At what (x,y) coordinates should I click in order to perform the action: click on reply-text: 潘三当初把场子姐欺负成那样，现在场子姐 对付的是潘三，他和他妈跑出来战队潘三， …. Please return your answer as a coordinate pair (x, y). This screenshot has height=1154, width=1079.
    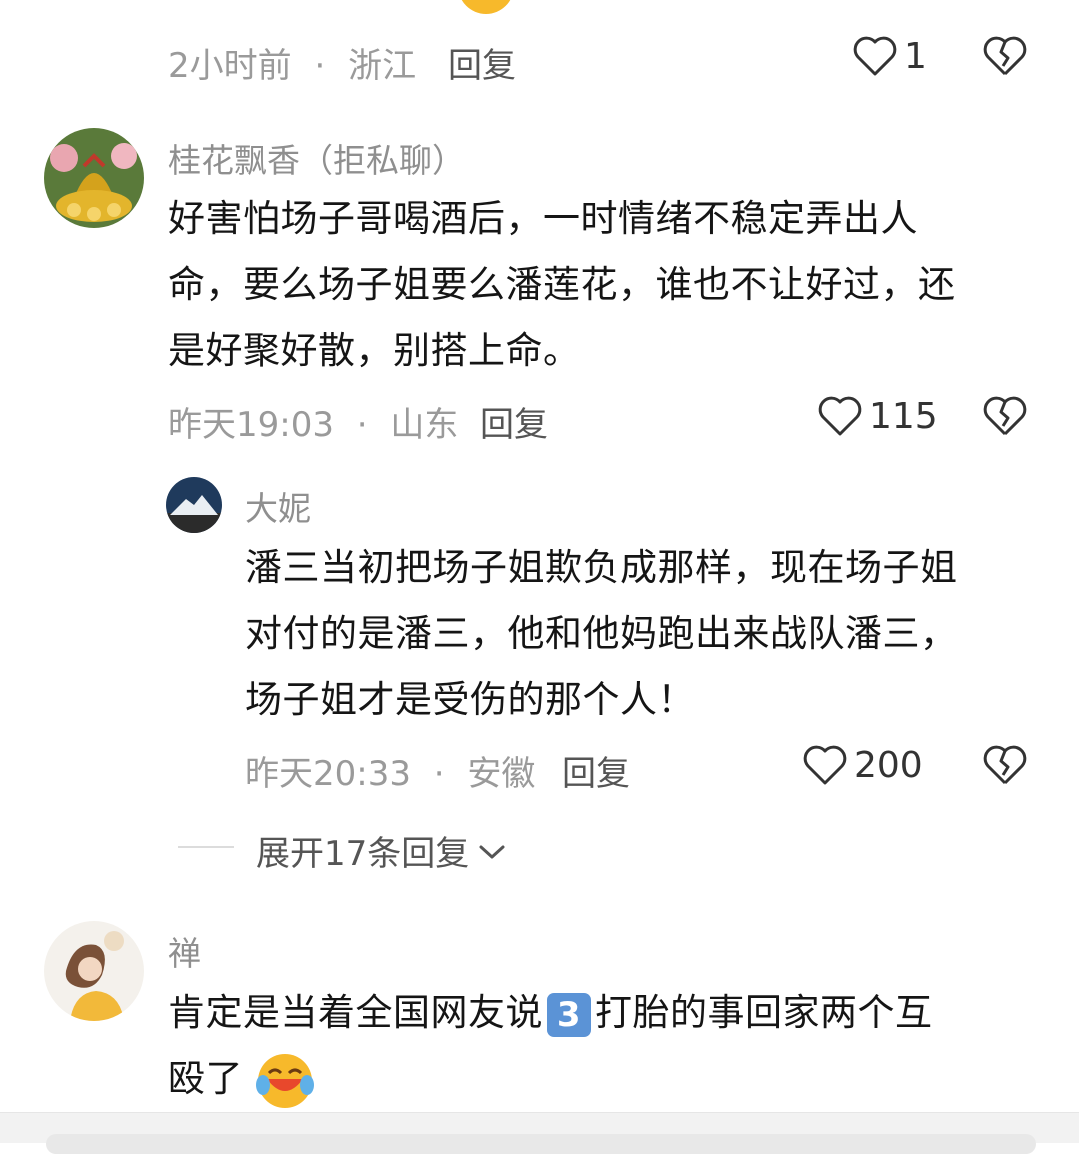
    Looking at the image, I should click on (645, 634).